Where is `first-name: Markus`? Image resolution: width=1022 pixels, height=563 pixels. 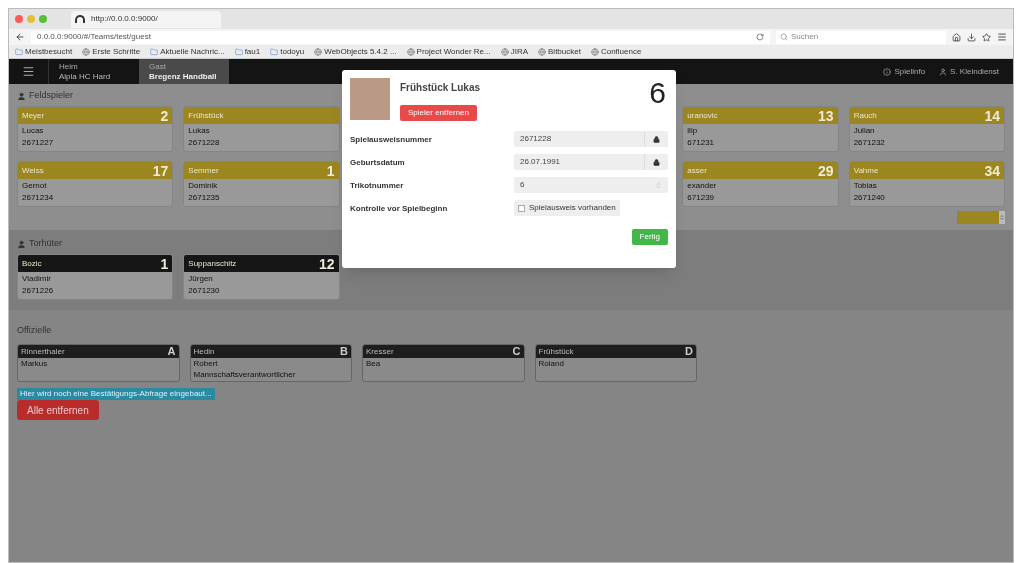 first-name: Markus is located at coordinates (35, 364).